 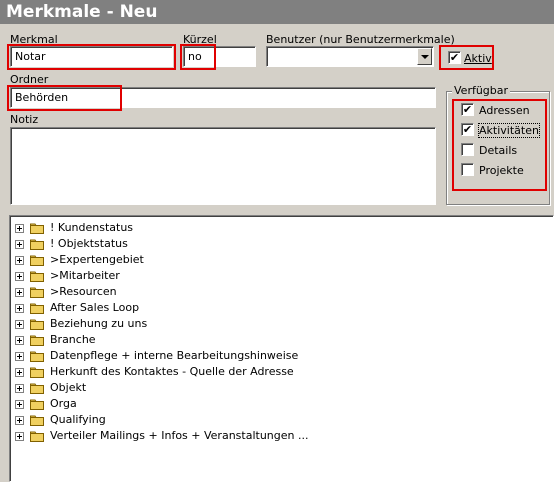 I want to click on merkmal-value: Notar, so click(x=30, y=56).